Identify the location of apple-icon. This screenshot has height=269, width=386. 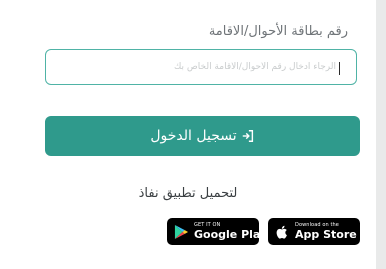
(281, 232).